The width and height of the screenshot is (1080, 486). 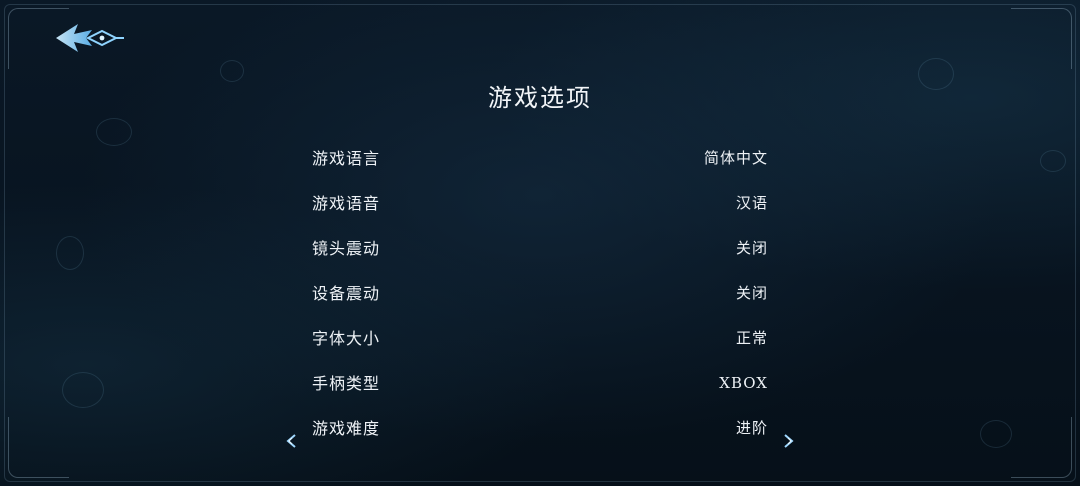 I want to click on frame-corner-bottom-left, so click(x=38, y=447).